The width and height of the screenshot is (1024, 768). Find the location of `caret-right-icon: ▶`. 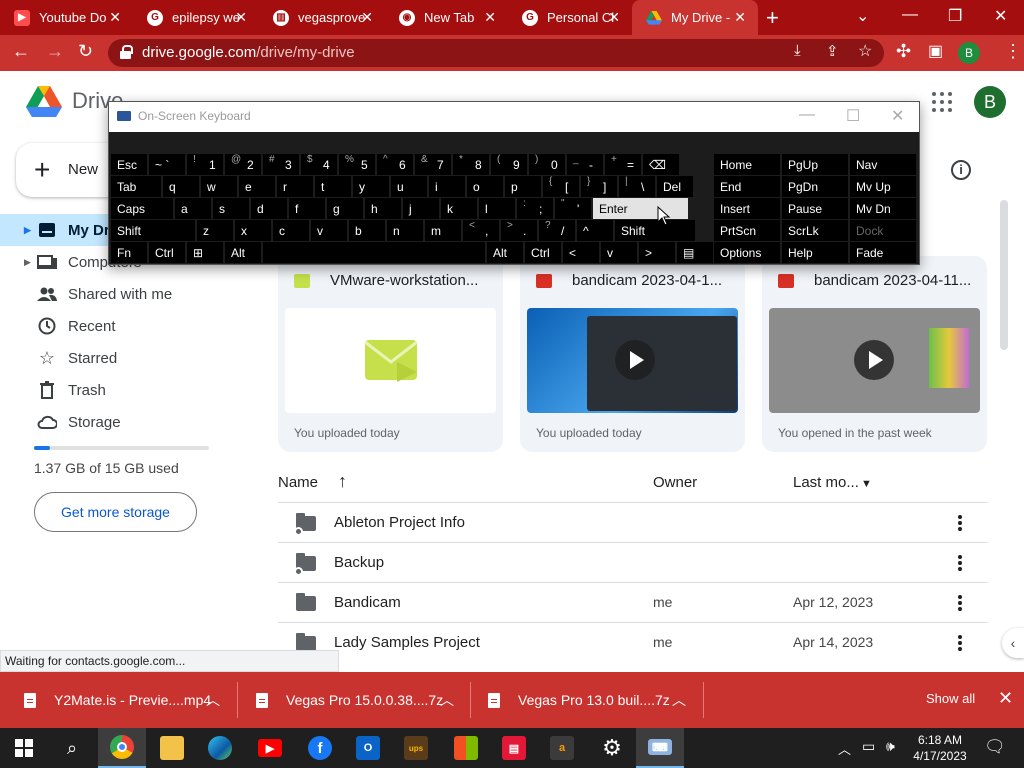

caret-right-icon: ▶ is located at coordinates (30, 230).